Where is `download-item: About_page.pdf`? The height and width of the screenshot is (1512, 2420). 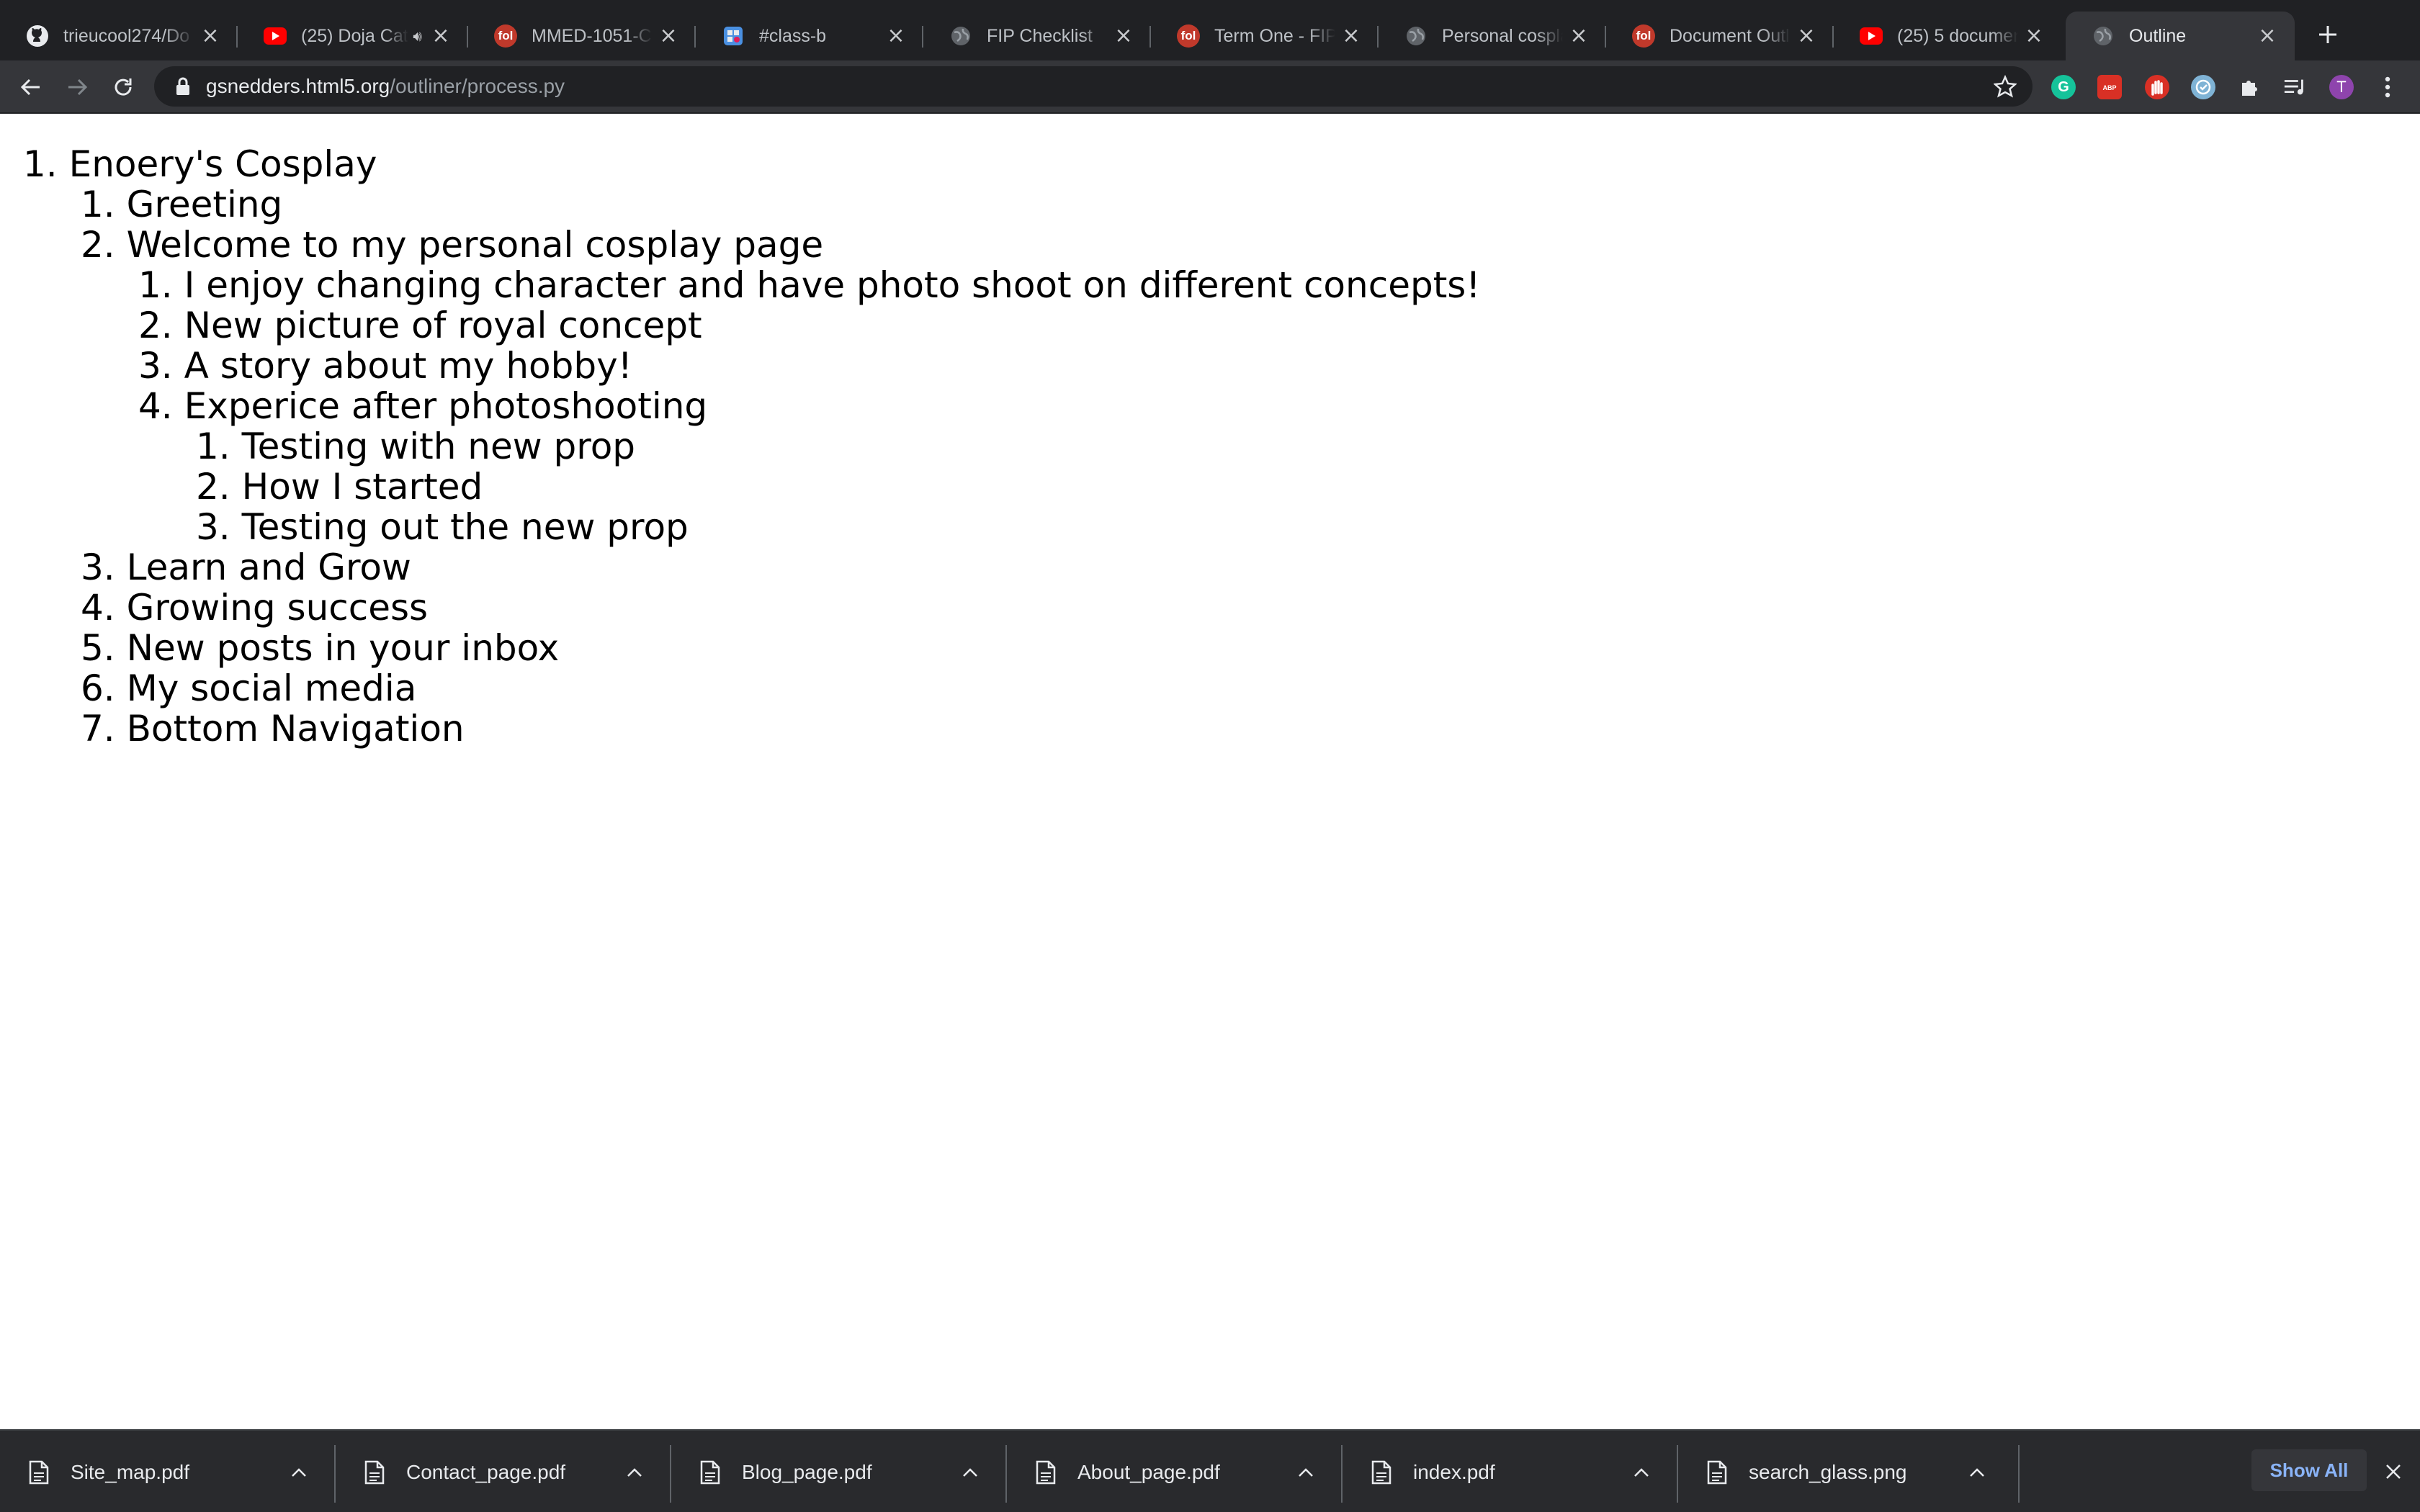
download-item: About_page.pdf is located at coordinates (1175, 1471).